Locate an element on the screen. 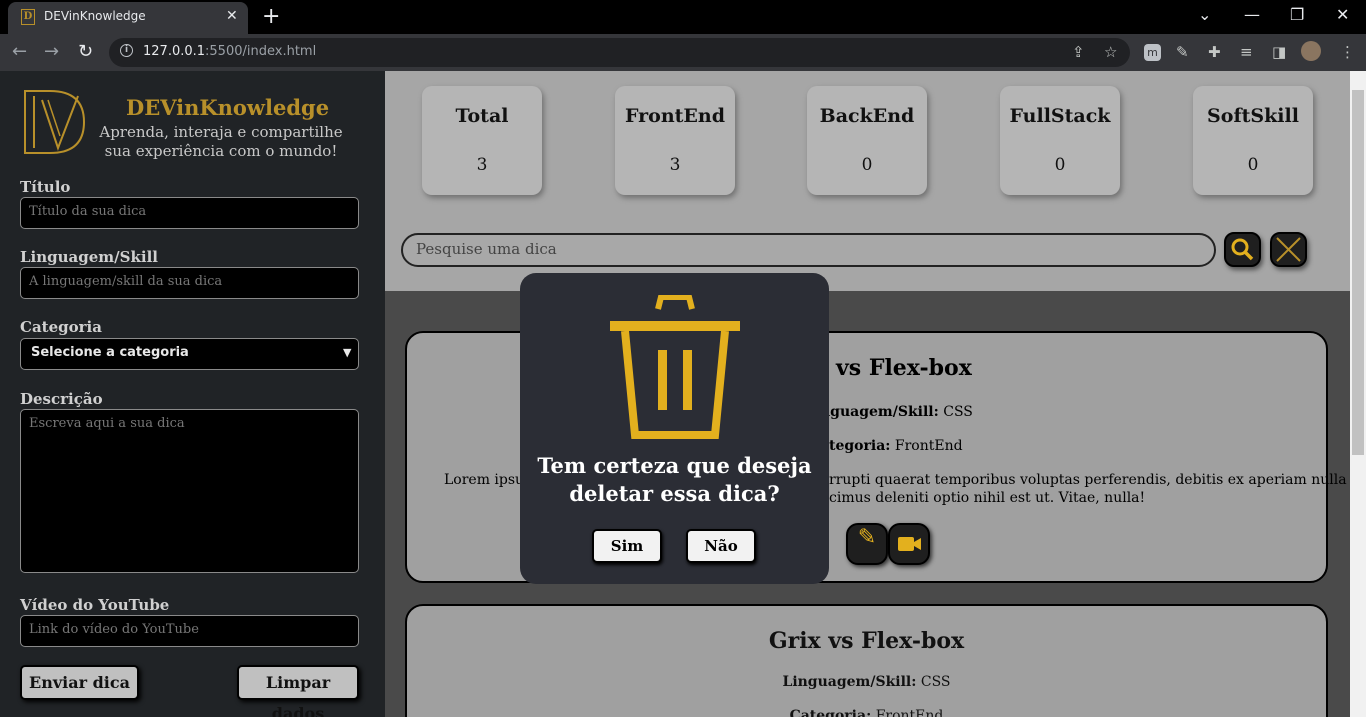  side-panel-icon: ◨ is located at coordinates (1279, 52).